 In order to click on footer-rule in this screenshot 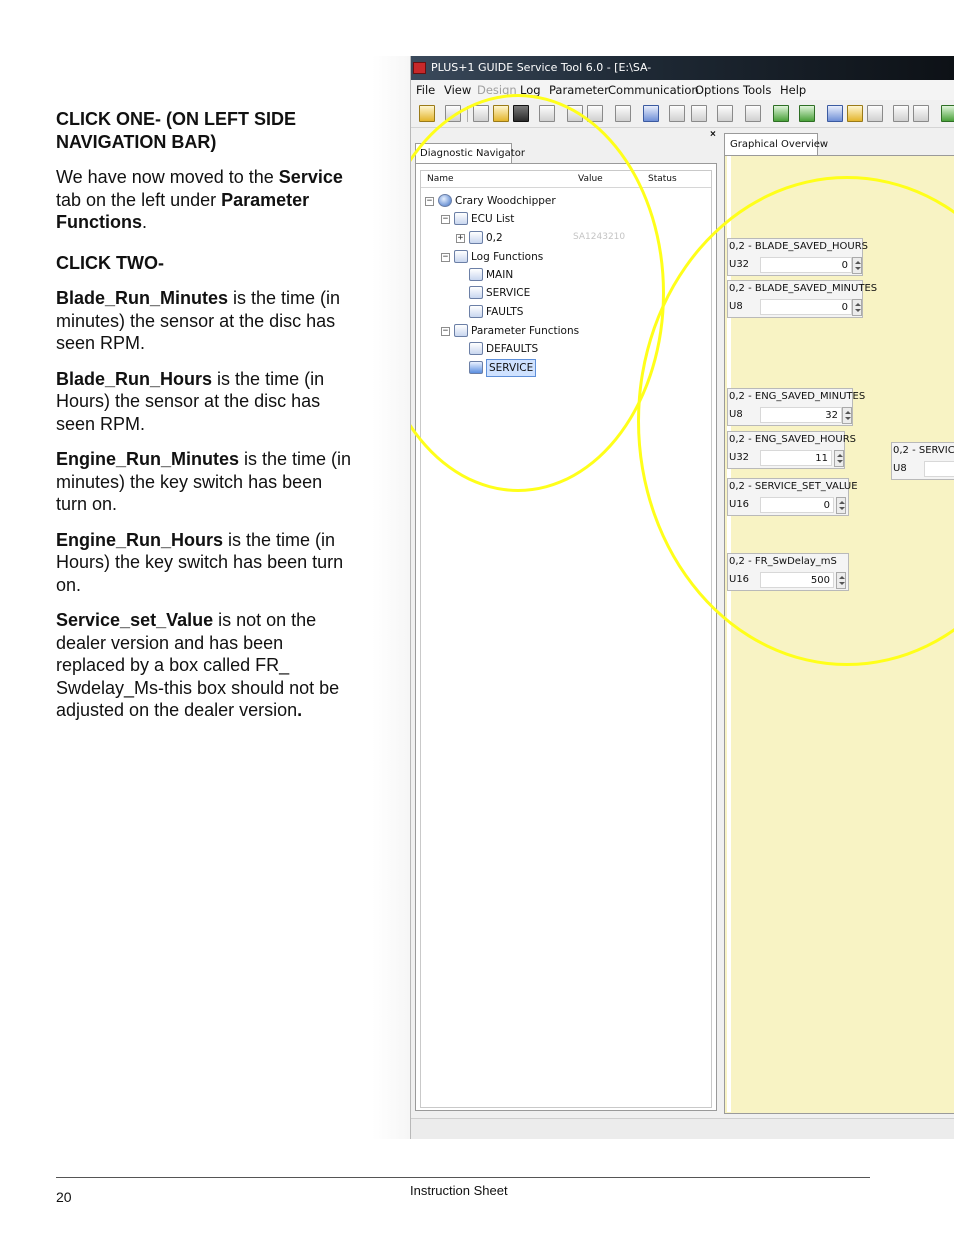, I will do `click(463, 1177)`.